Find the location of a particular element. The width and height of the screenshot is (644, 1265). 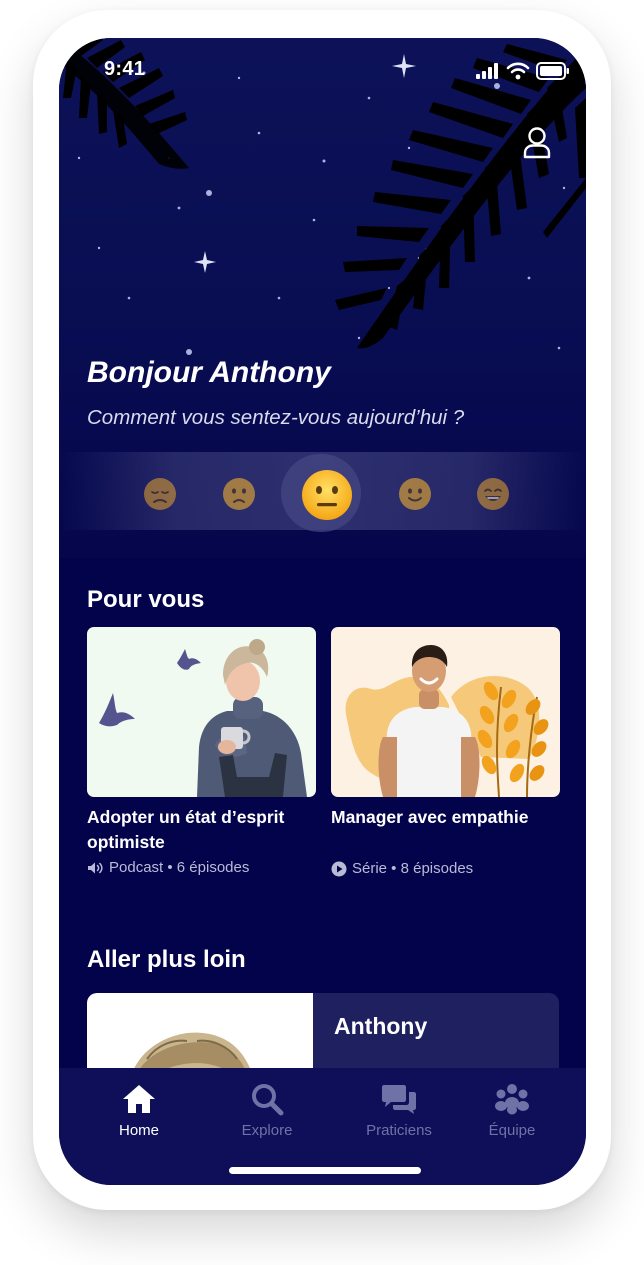

mood-slightly-smiling-button is located at coordinates (415, 494).